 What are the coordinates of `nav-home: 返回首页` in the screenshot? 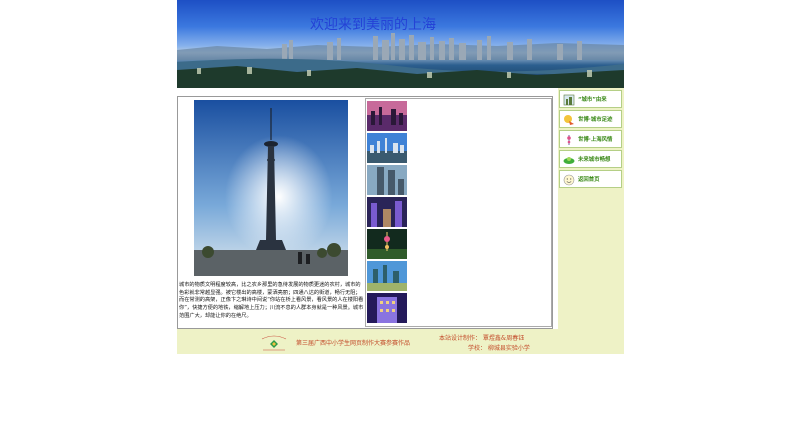 It's located at (590, 179).